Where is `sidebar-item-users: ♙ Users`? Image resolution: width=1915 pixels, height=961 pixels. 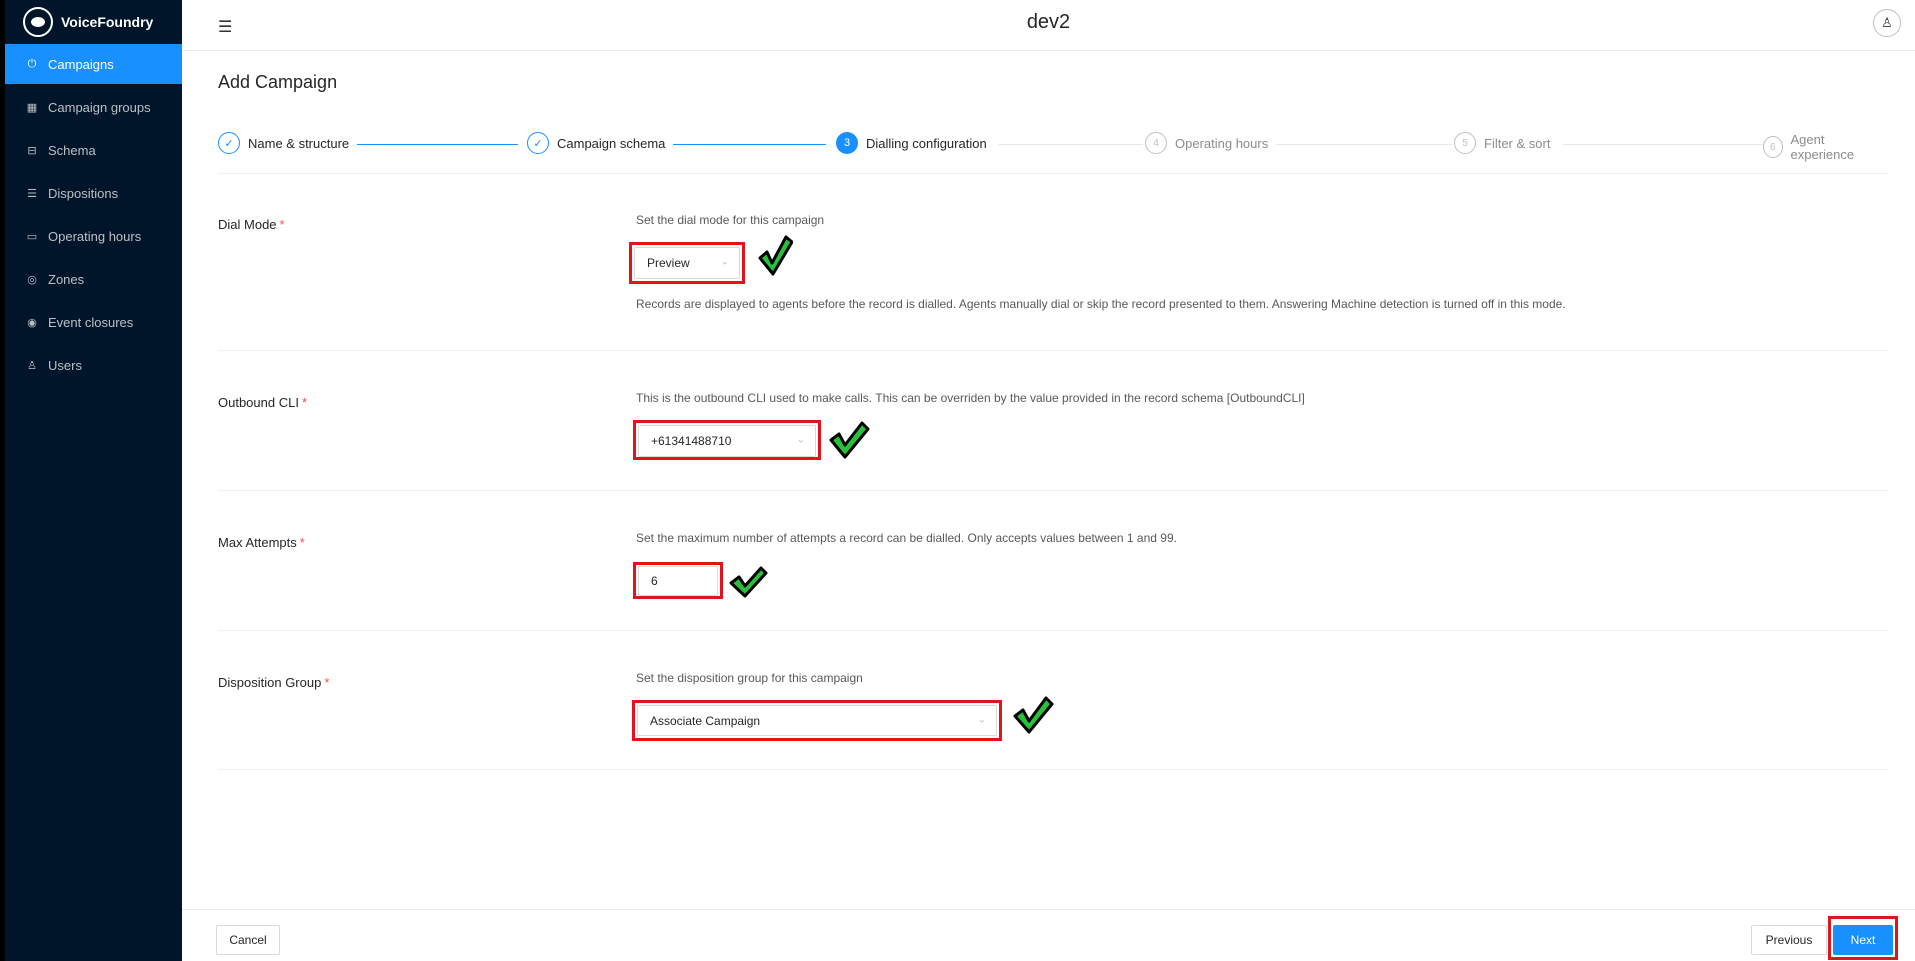 sidebar-item-users: ♙ Users is located at coordinates (93, 365).